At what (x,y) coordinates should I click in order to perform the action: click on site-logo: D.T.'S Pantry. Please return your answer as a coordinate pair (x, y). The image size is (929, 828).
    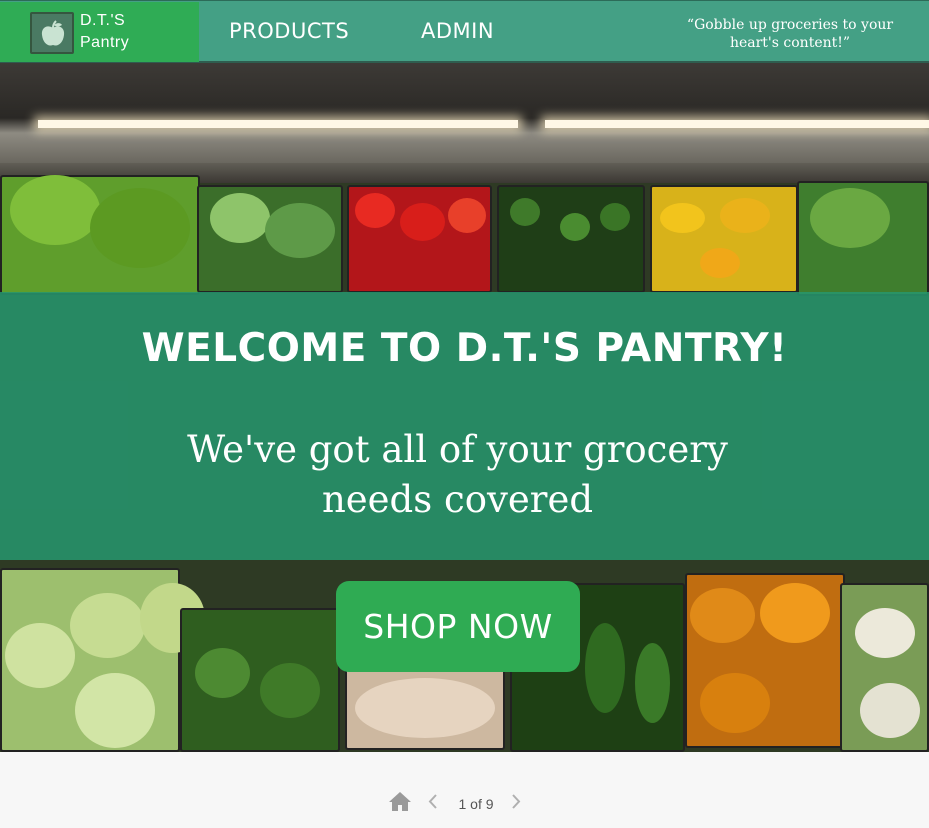
    Looking at the image, I should click on (99, 32).